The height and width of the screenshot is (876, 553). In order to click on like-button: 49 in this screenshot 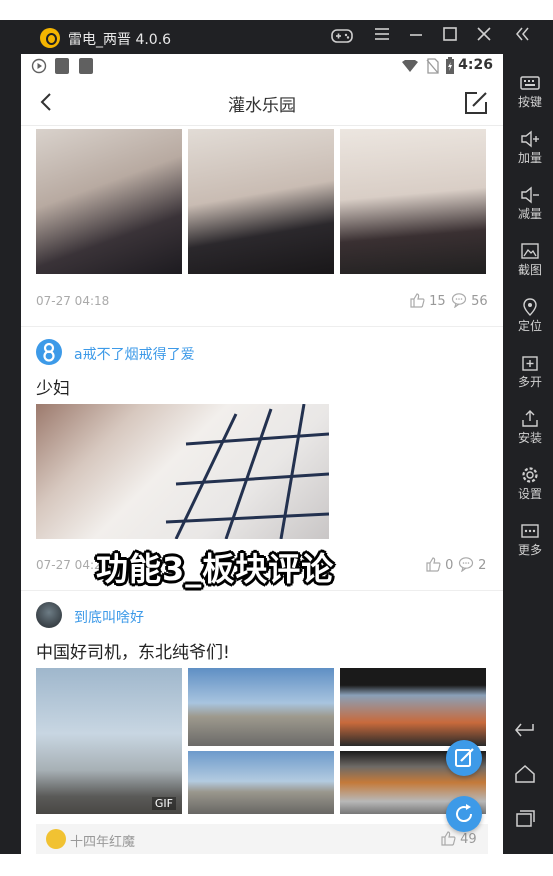, I will do `click(458, 838)`.